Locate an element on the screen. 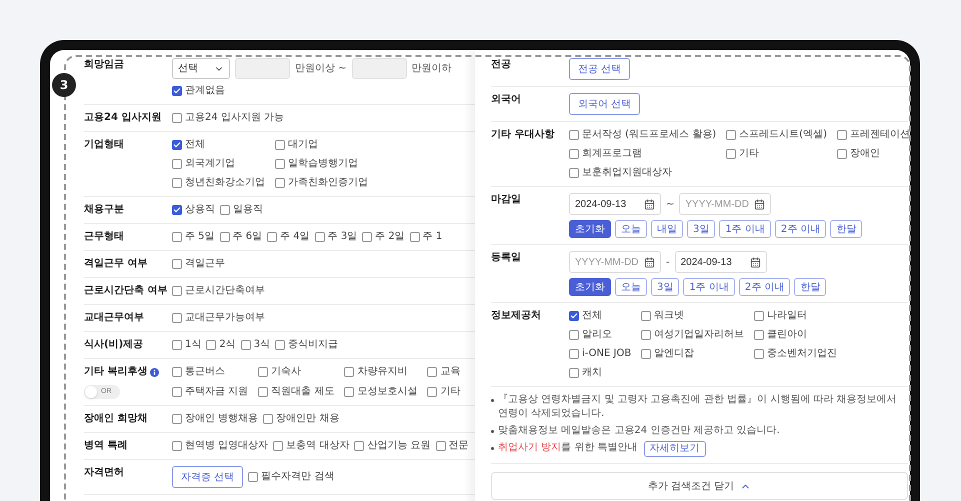 This screenshot has width=961, height=501. row-label: 자격면허 is located at coordinates (104, 473).